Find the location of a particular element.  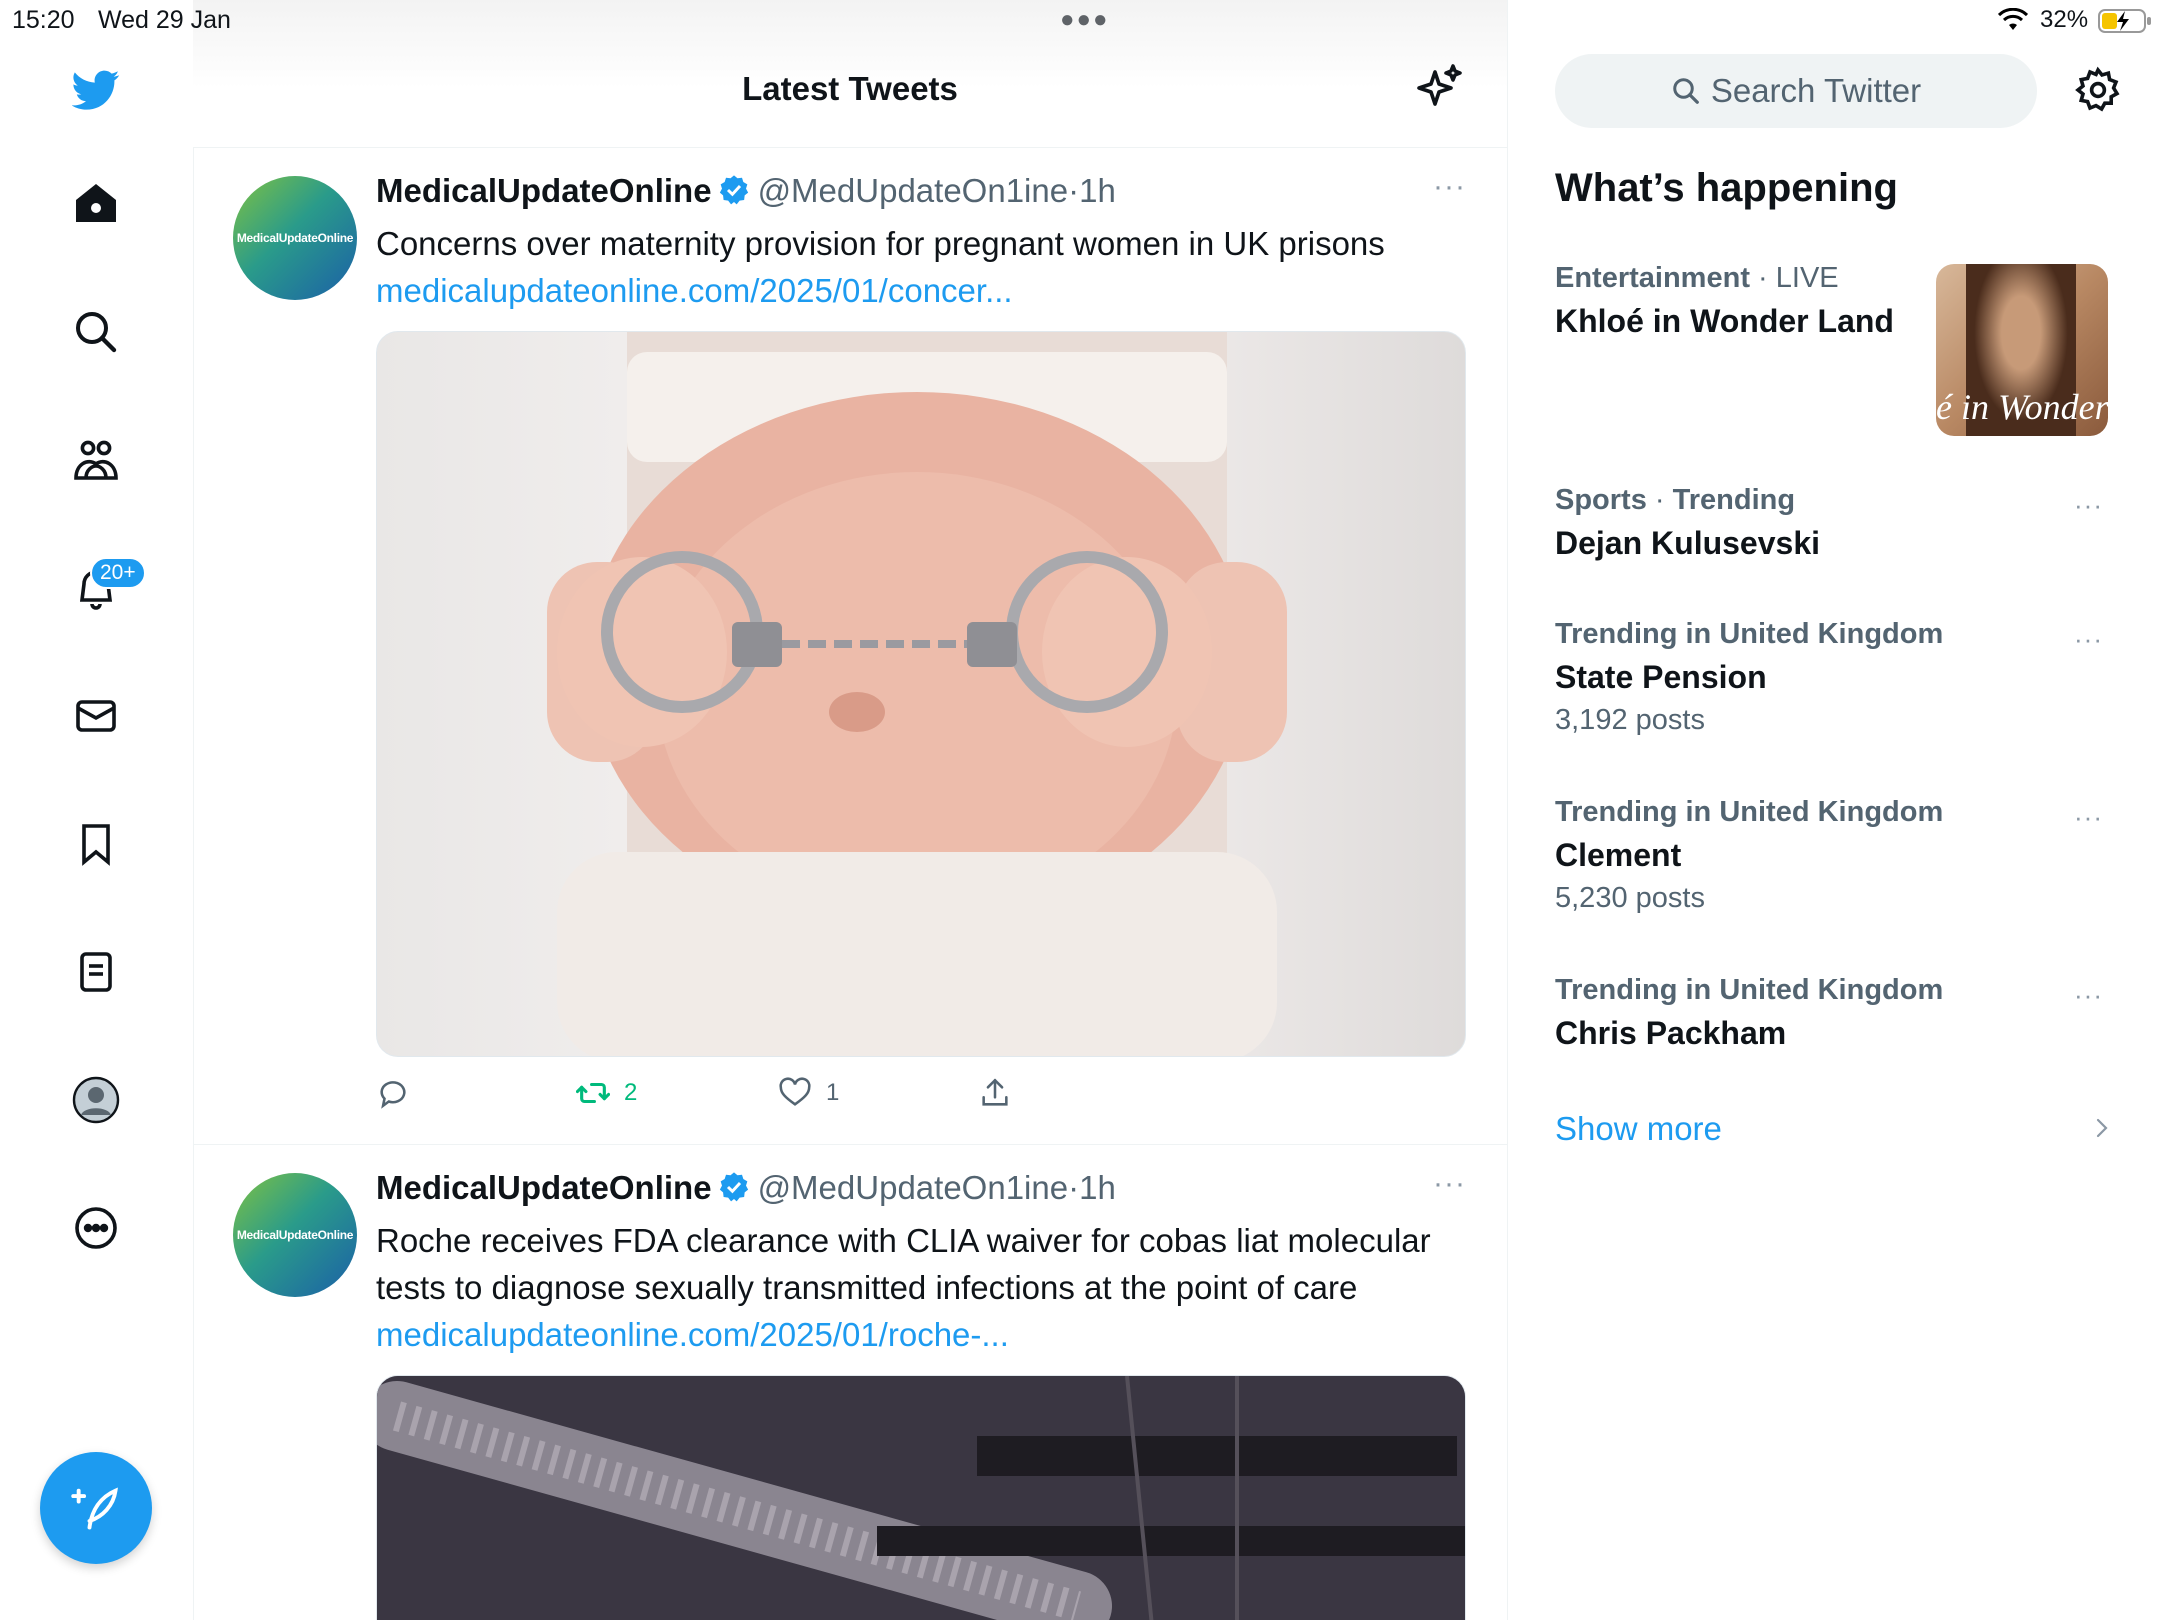

settings-gear-icon is located at coordinates (2098, 90).